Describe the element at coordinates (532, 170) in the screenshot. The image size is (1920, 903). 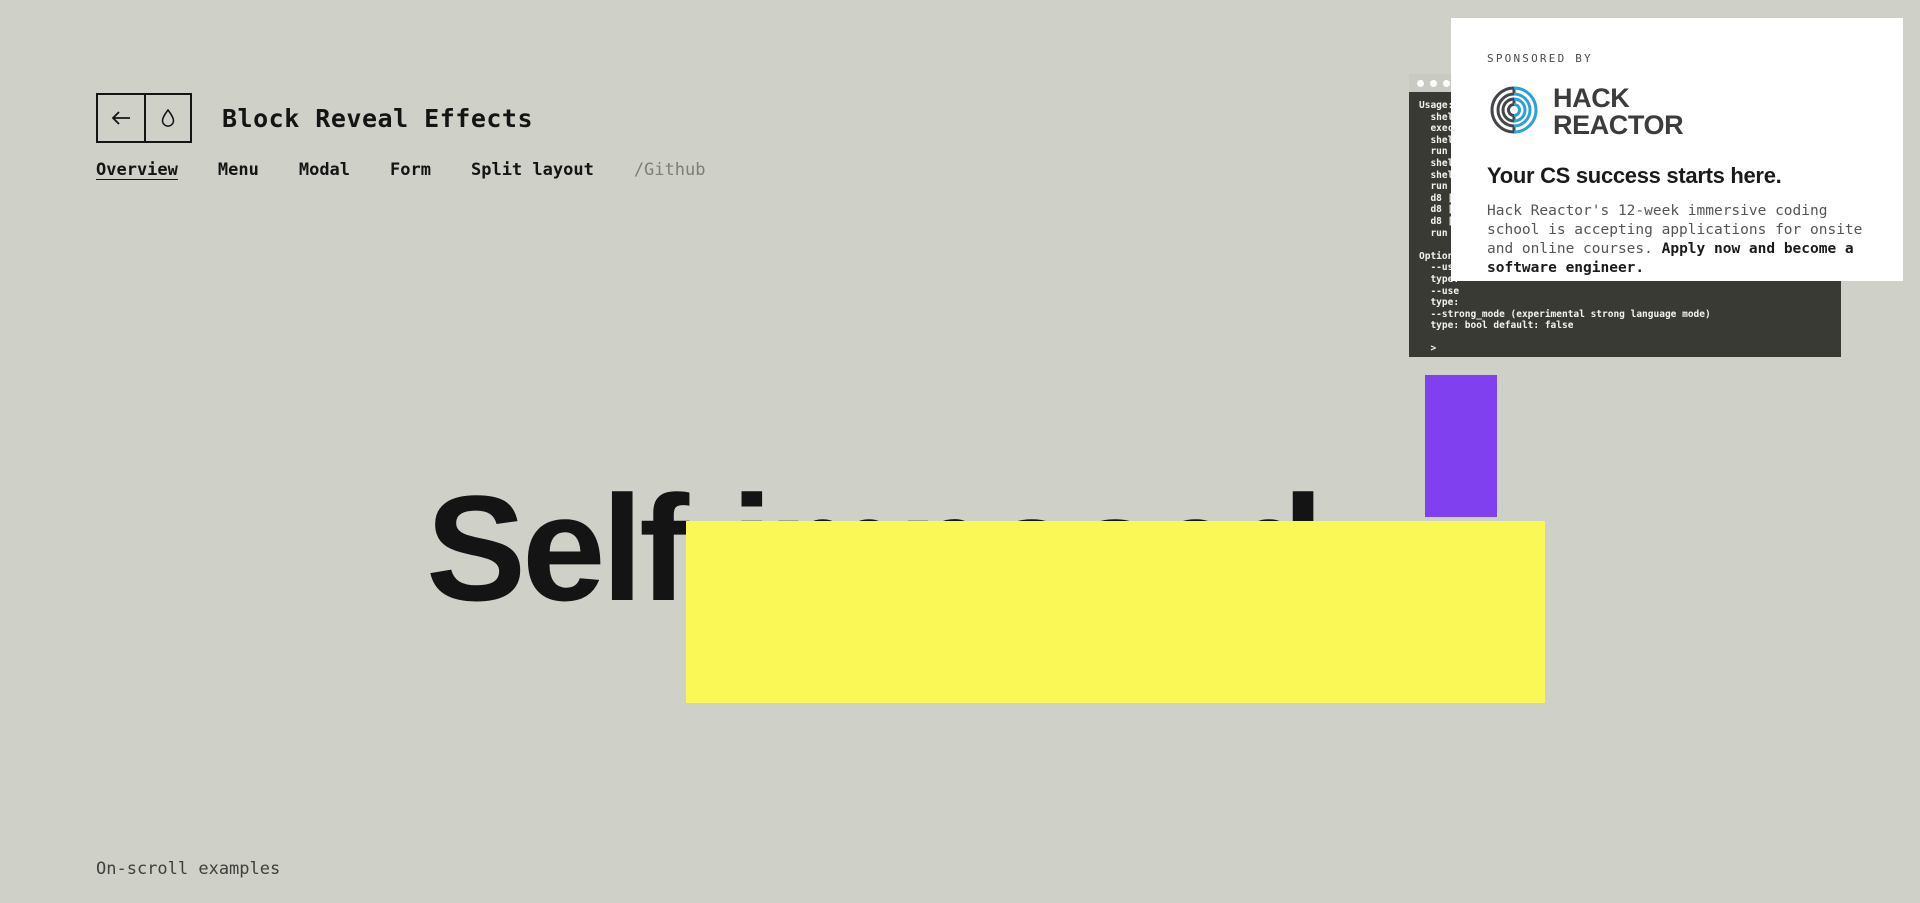
I see `nav-item-split-layout: Split layout` at that location.